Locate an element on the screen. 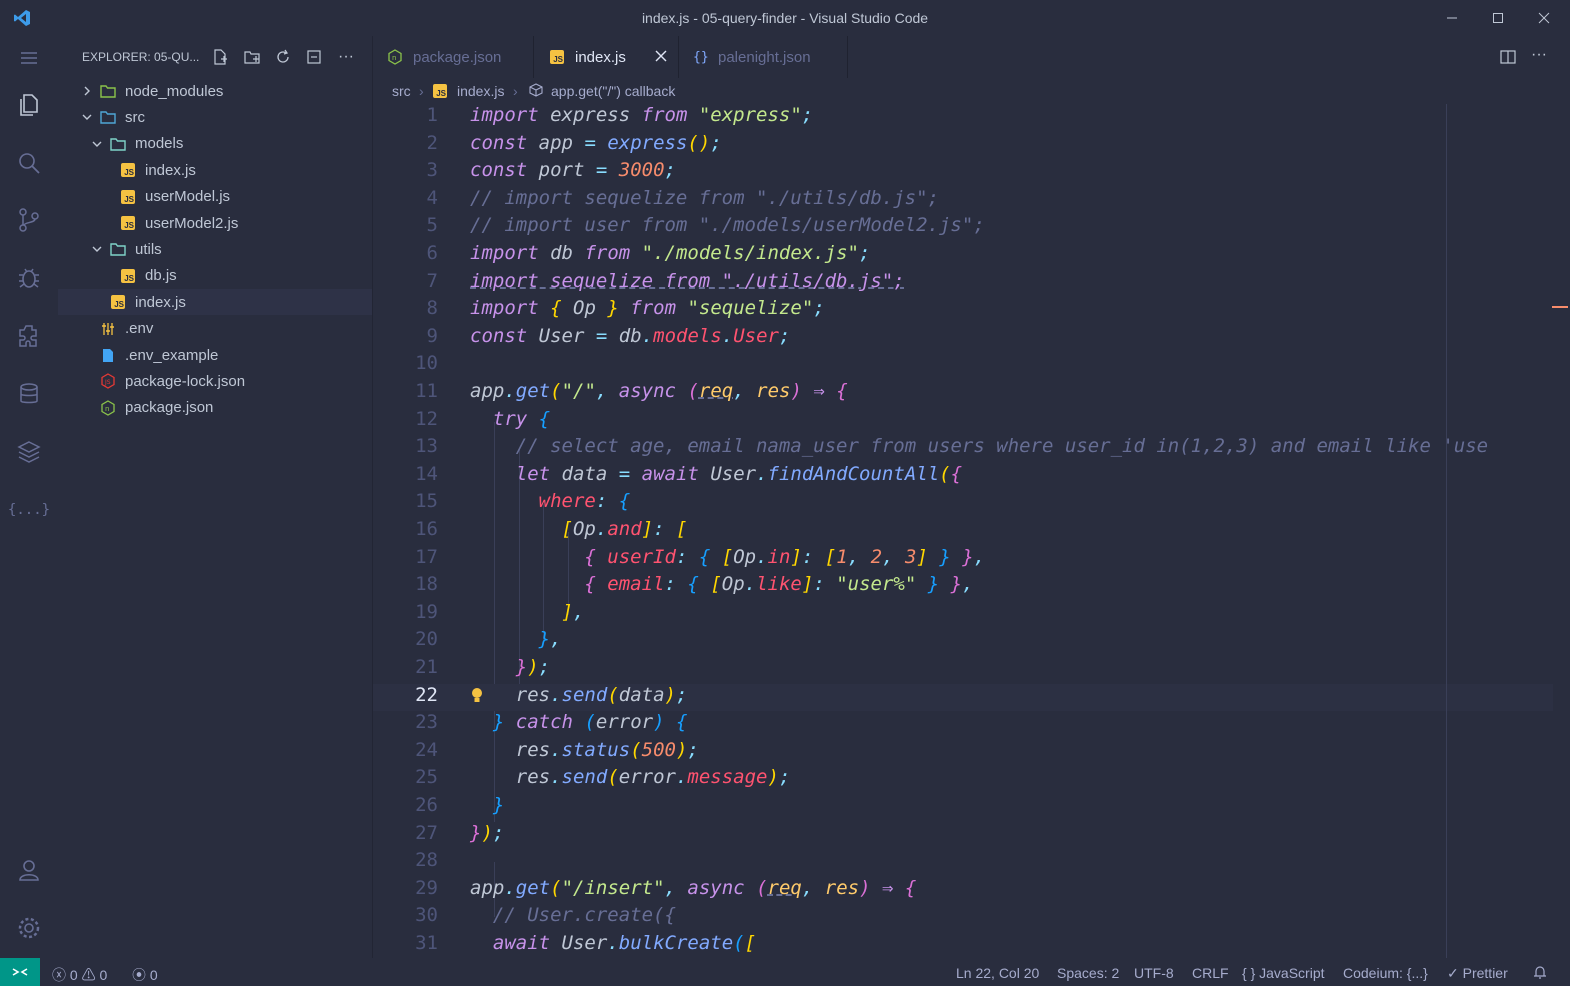 The width and height of the screenshot is (1570, 986). tree-item: JS package-lock.json is located at coordinates (215, 381).